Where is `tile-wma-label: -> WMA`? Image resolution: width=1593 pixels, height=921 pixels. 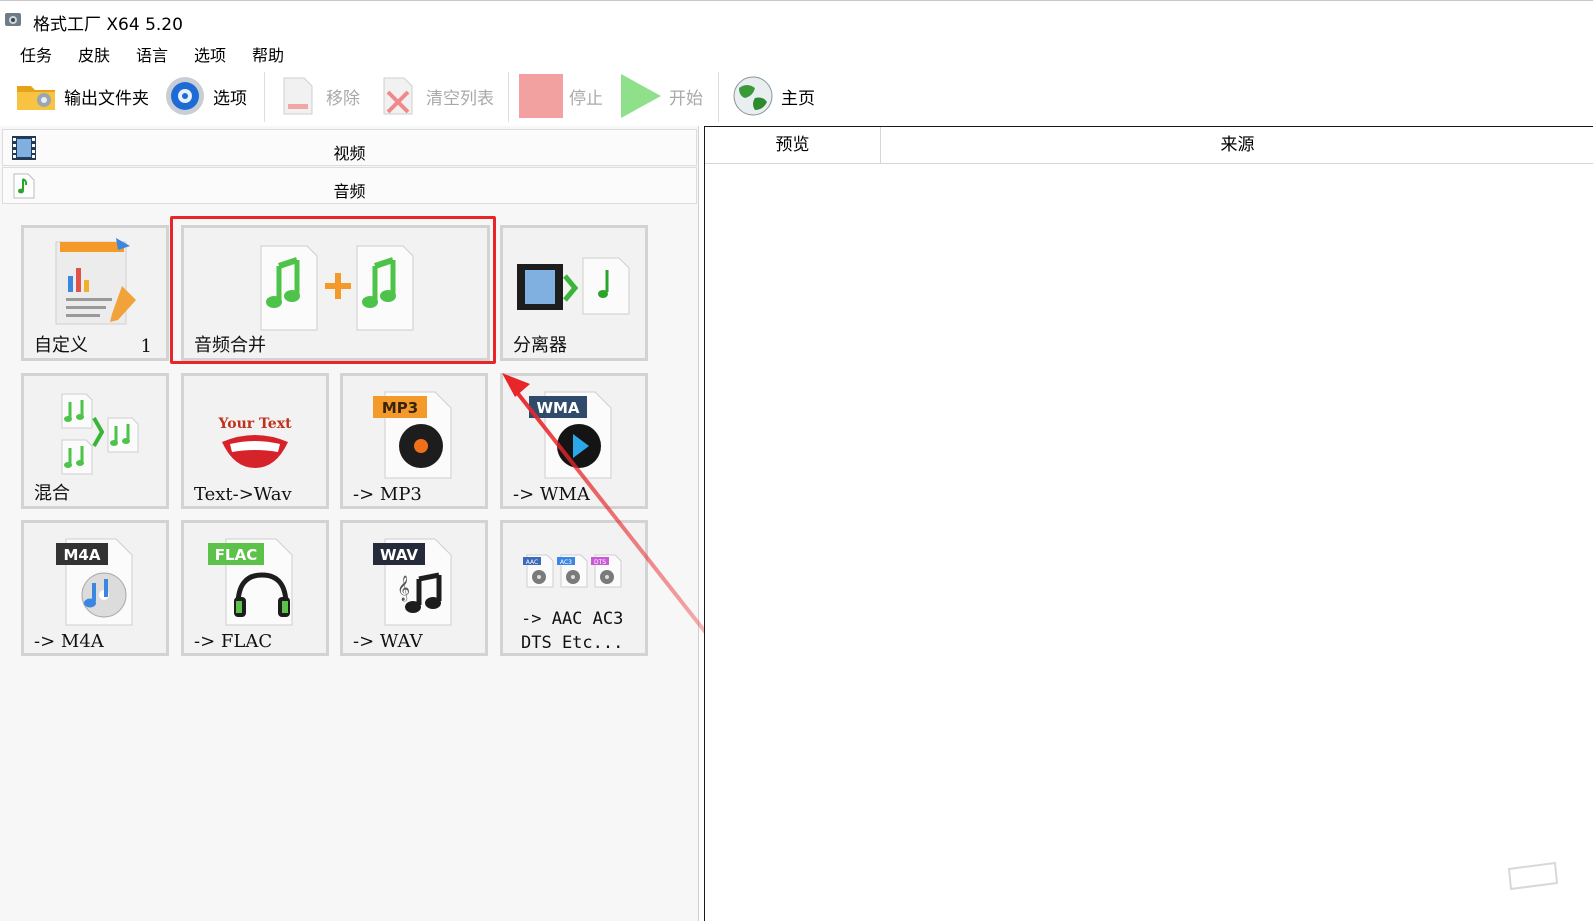 tile-wma-label: -> WMA is located at coordinates (551, 494).